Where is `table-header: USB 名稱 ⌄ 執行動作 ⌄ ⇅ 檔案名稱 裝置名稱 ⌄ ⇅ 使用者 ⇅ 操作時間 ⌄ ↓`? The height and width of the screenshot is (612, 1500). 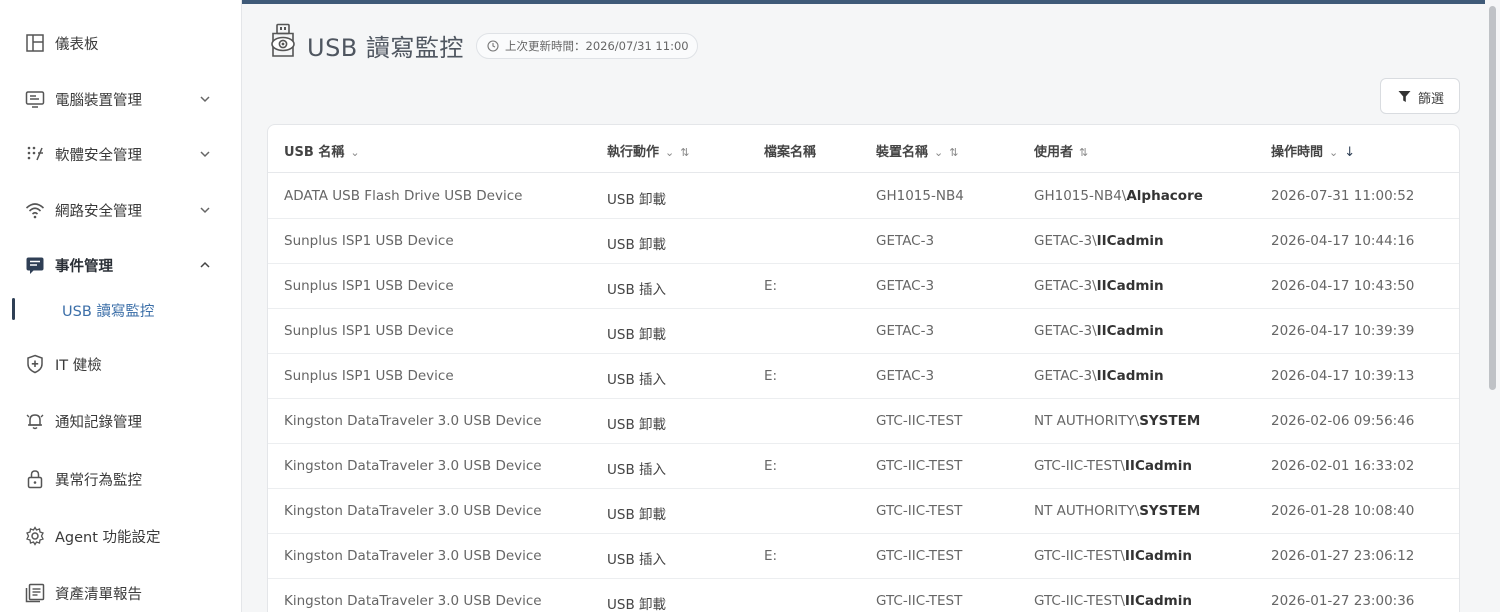
table-header: USB 名稱 ⌄ 執行動作 ⌄ ⇅ 檔案名稱 裝置名稱 ⌄ ⇅ 使用者 ⇅ 操作時間 ⌄ ↓ is located at coordinates (863, 149).